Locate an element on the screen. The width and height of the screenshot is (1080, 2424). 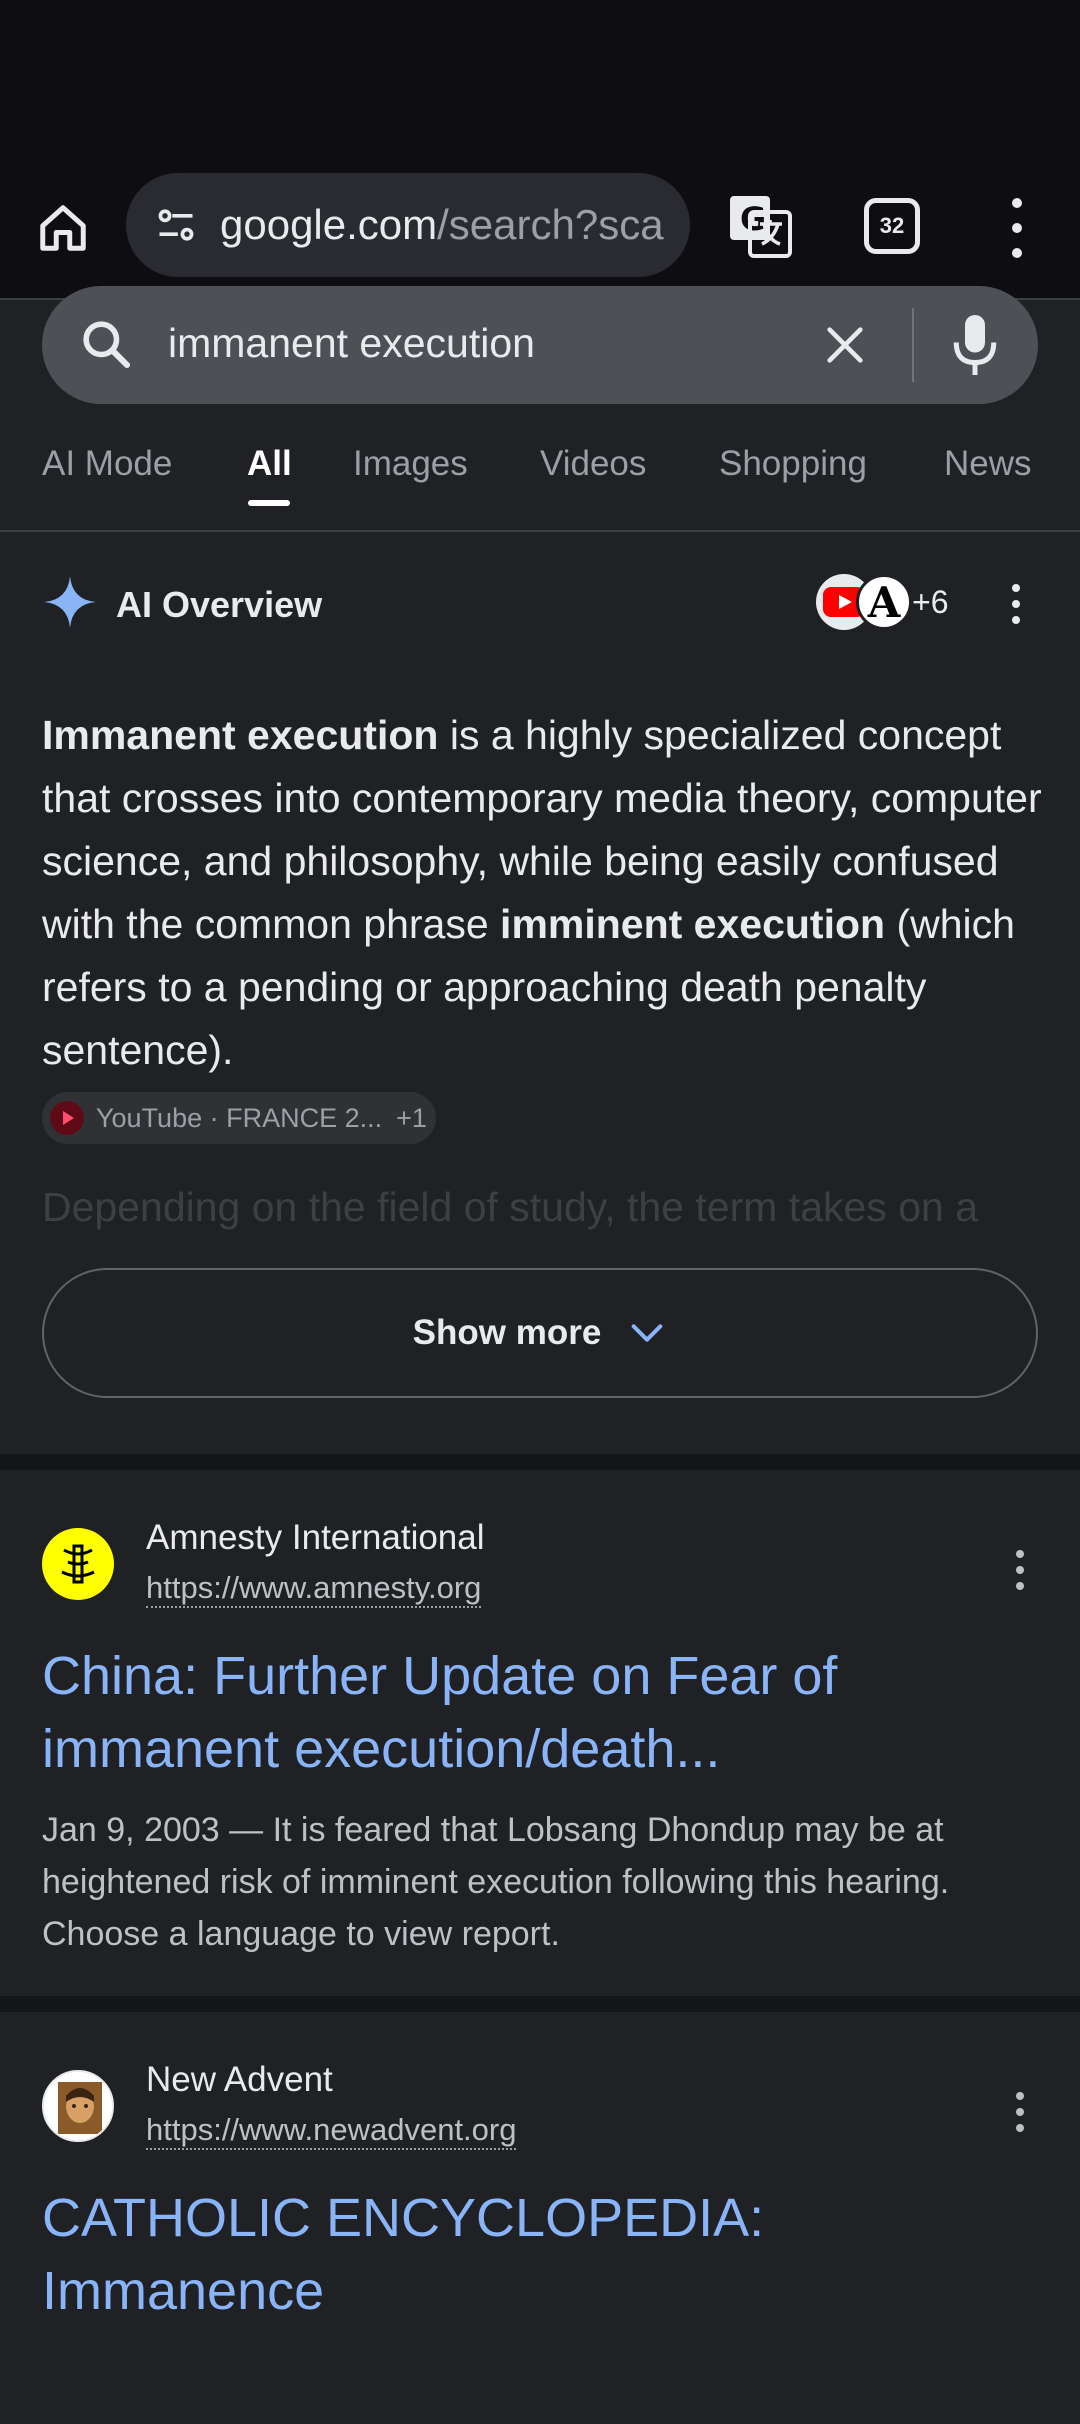
clear-icon is located at coordinates (845, 345).